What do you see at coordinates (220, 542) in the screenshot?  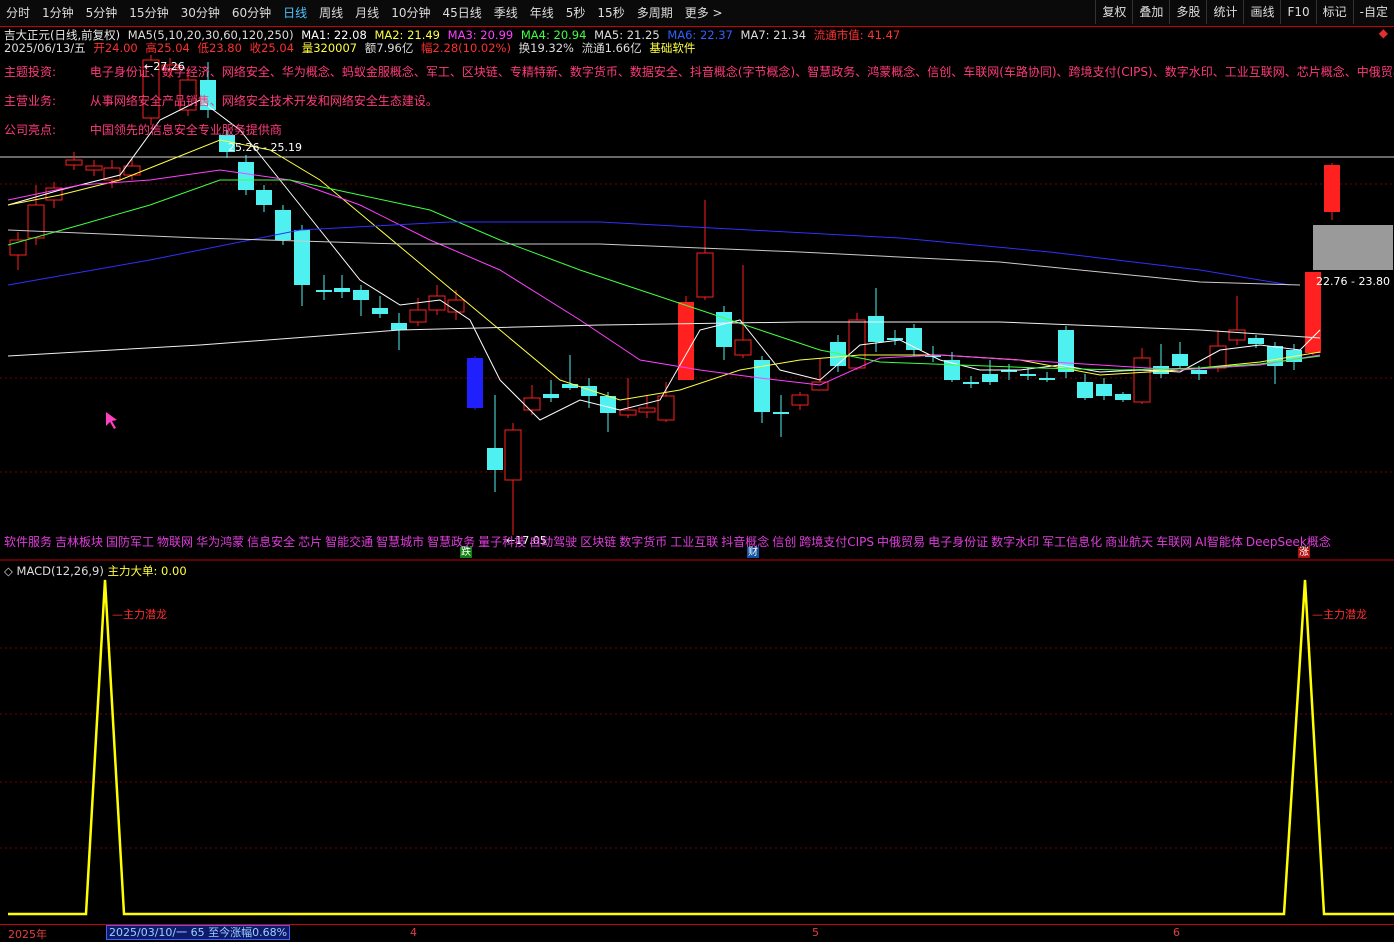 I see `concept-tag-4: 华为鸿蒙` at bounding box center [220, 542].